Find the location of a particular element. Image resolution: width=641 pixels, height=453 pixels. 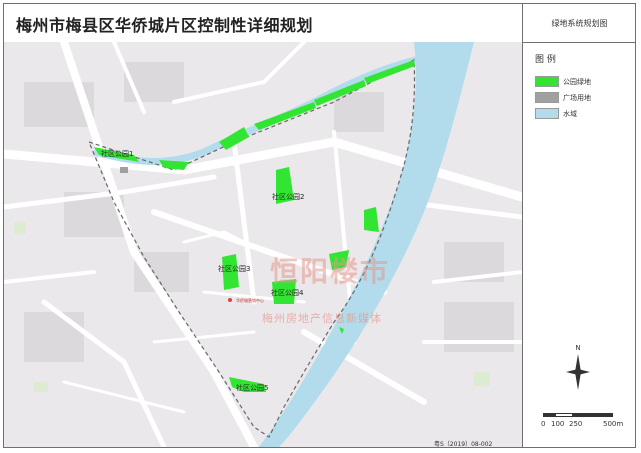

legend-label-plaza: 广场用地 is located at coordinates (577, 97).